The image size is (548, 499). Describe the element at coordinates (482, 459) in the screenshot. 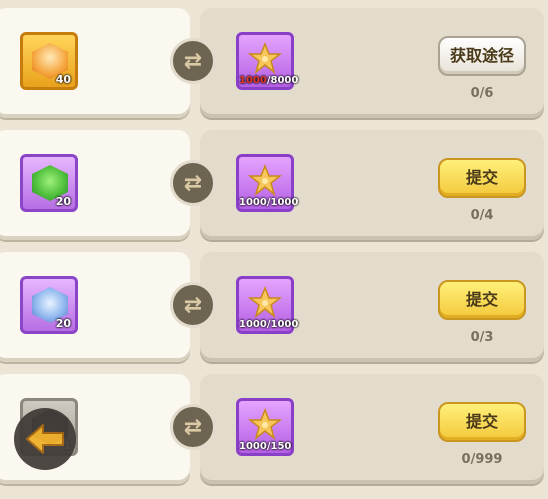

I see `progress-count: 0/999` at that location.